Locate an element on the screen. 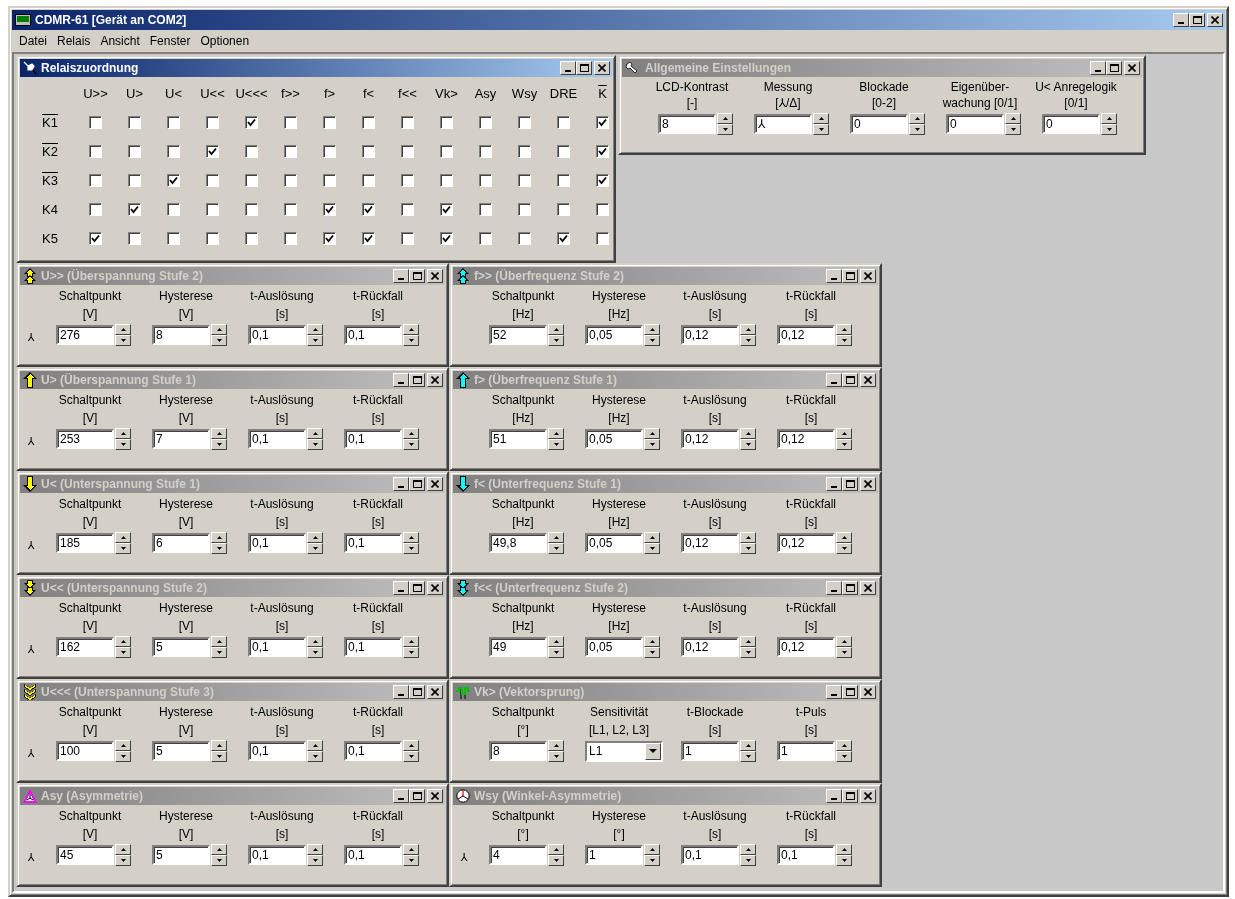 The width and height of the screenshot is (1235, 899). menu-item: Fenster is located at coordinates (170, 41).